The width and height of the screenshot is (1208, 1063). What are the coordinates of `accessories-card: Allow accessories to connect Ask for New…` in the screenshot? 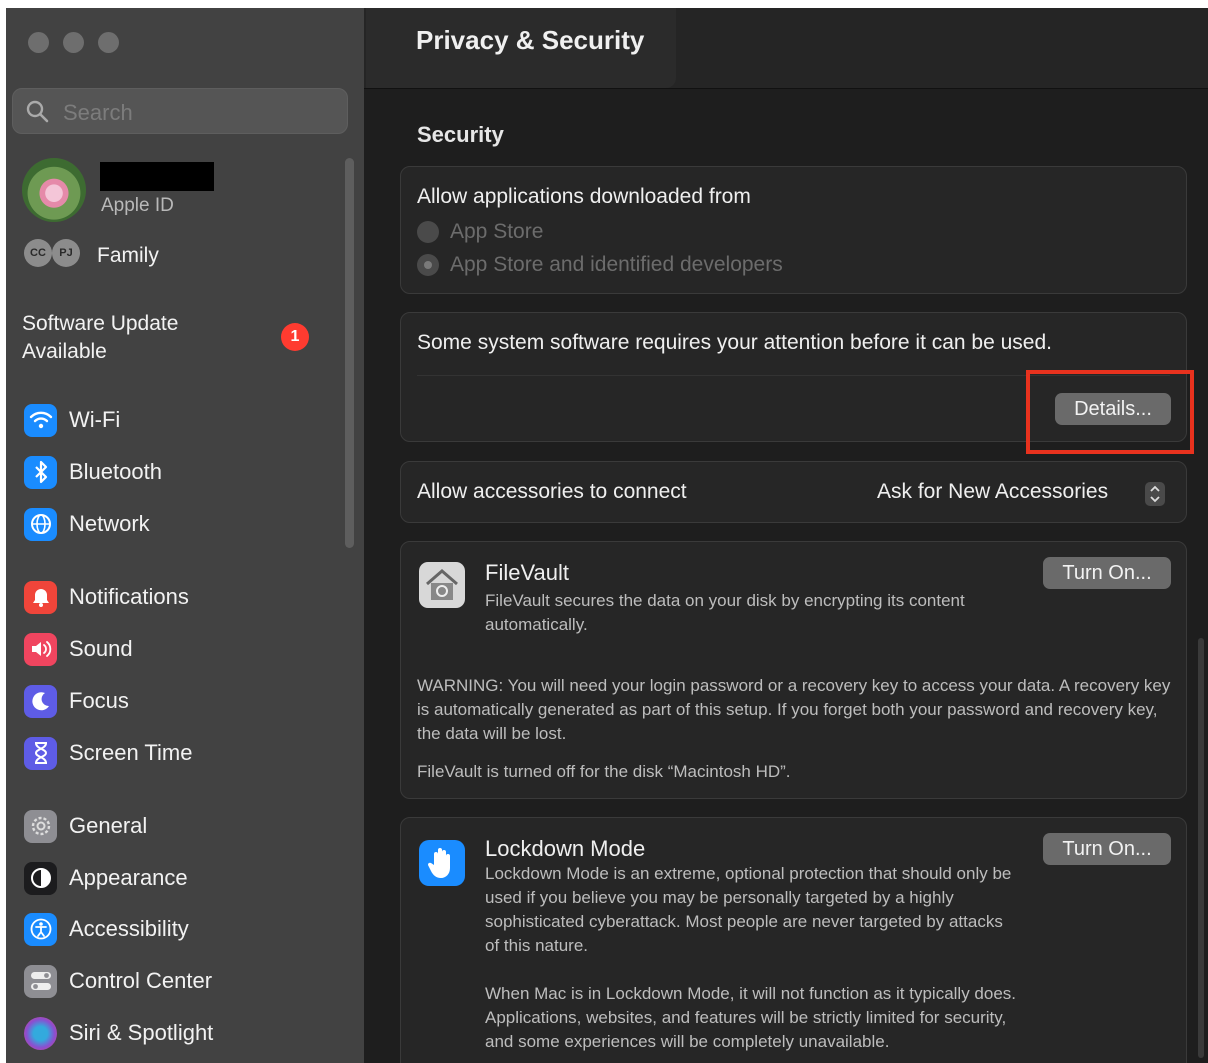 It's located at (793, 492).